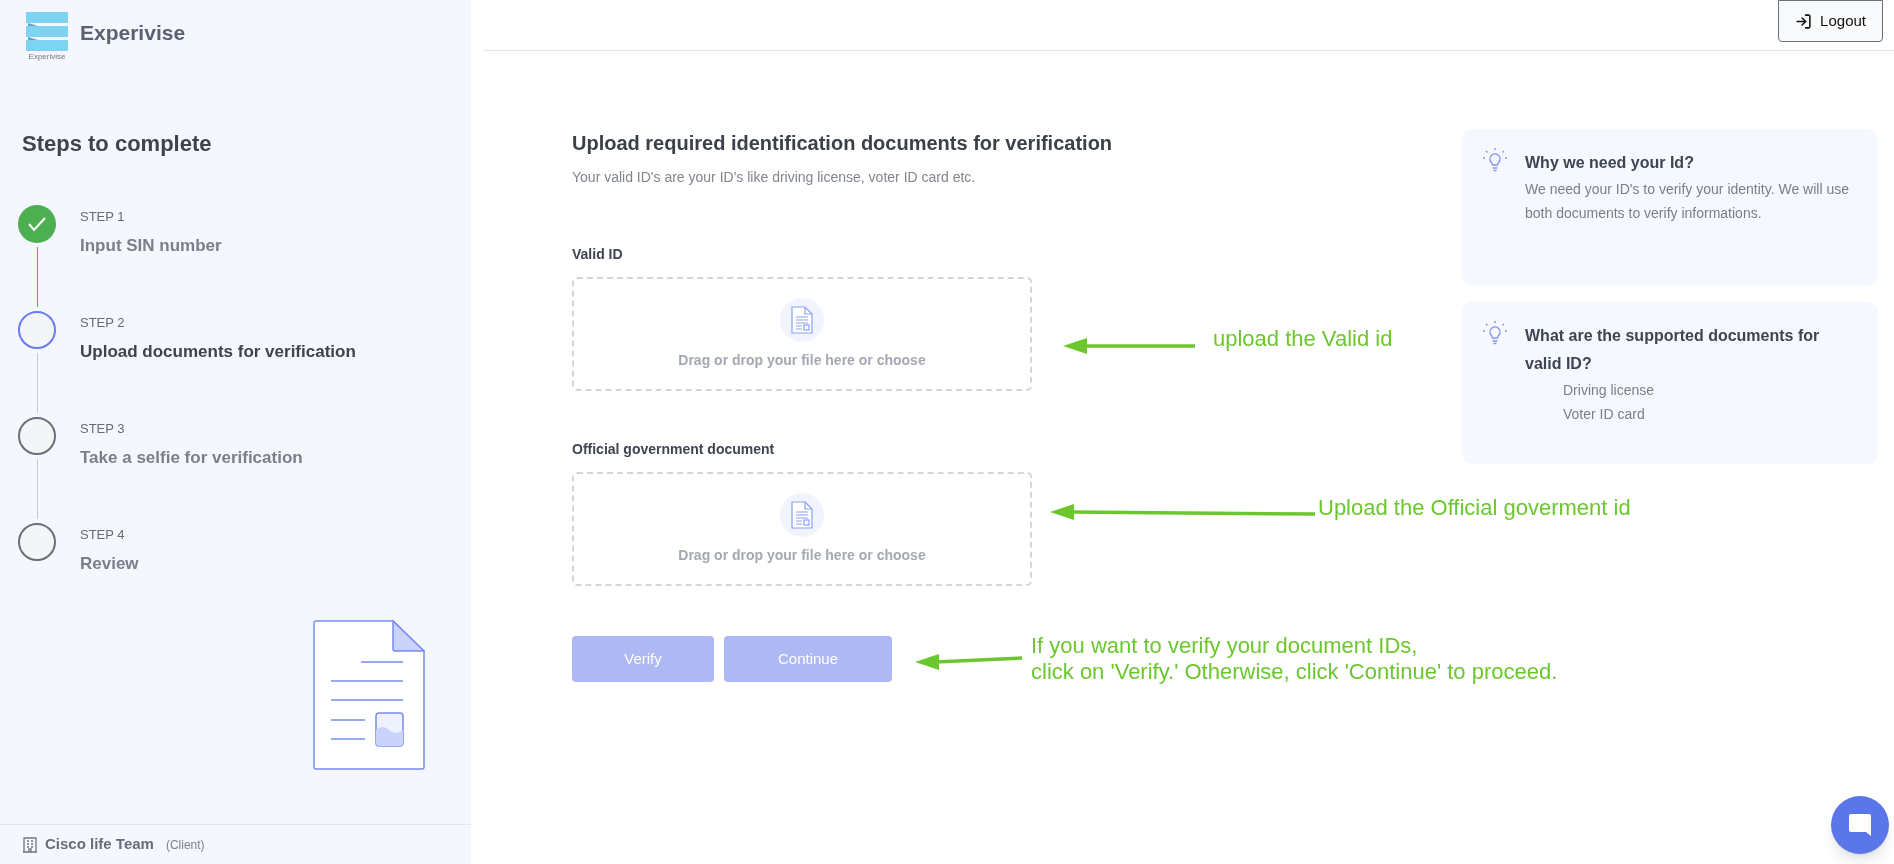 Image resolution: width=1894 pixels, height=864 pixels. Describe the element at coordinates (151, 245) in the screenshot. I see `step-title: Input SIN number` at that location.